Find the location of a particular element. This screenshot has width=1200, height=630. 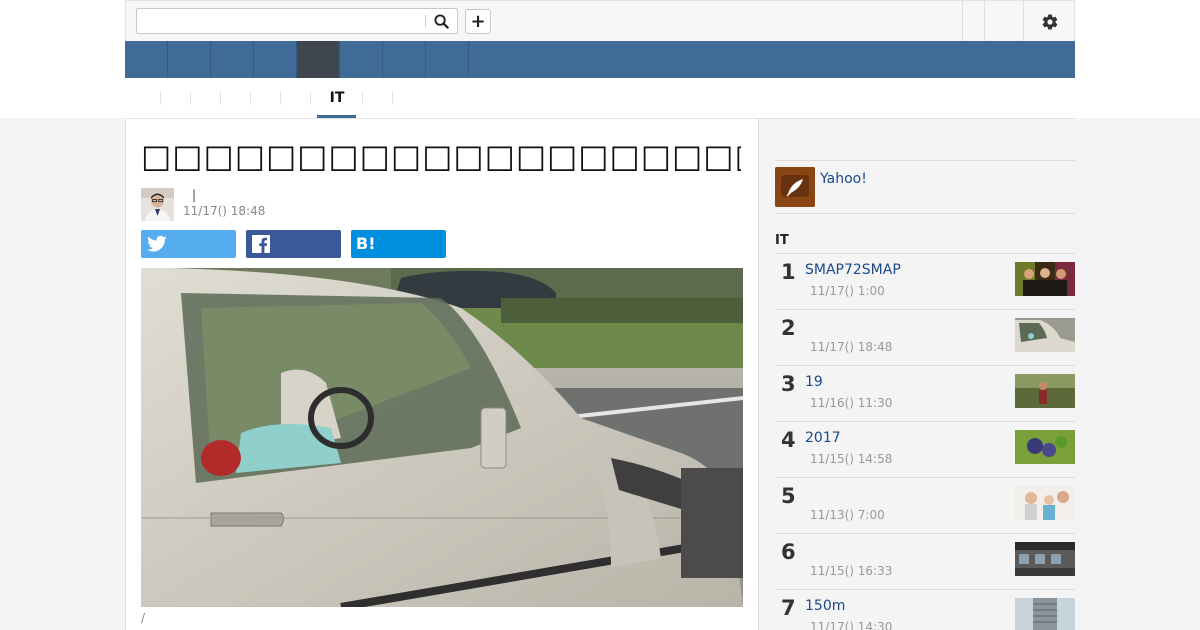

rank-timestamp: 11/17() 1:00 is located at coordinates (847, 291).